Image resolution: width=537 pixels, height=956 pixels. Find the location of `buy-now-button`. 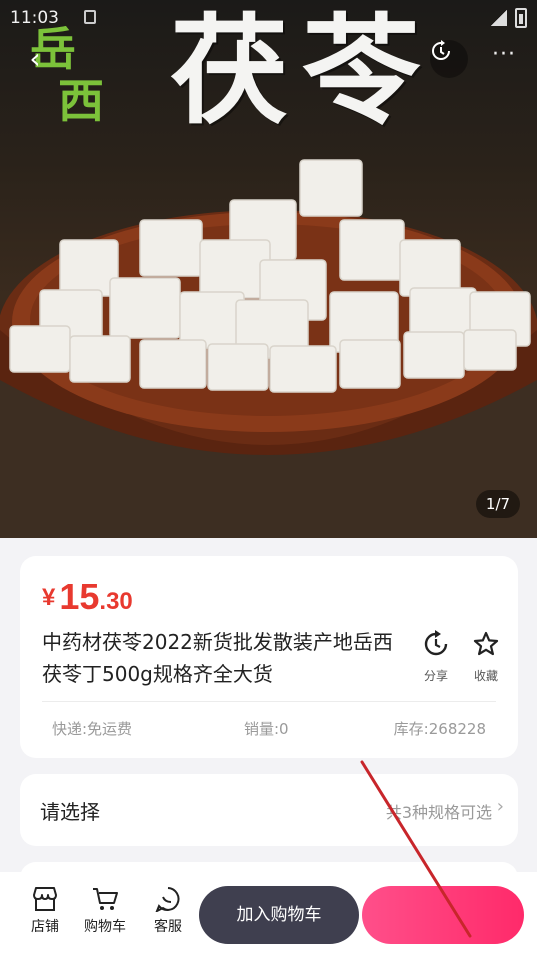

buy-now-button is located at coordinates (443, 915).